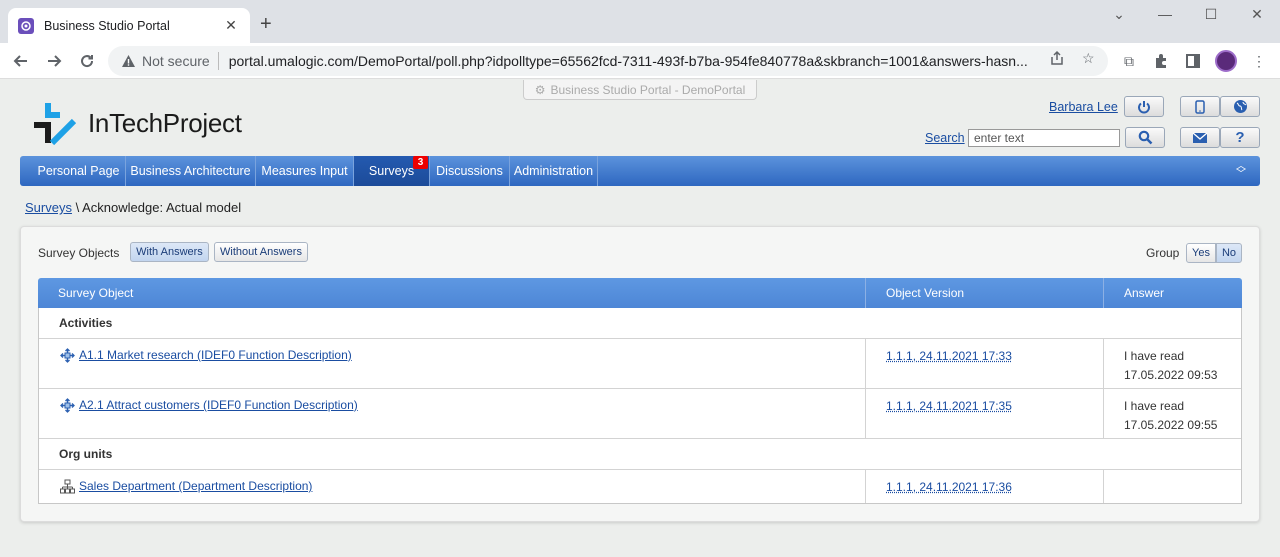  What do you see at coordinates (1083, 107) in the screenshot?
I see `user-name-link: Barbara Lee` at bounding box center [1083, 107].